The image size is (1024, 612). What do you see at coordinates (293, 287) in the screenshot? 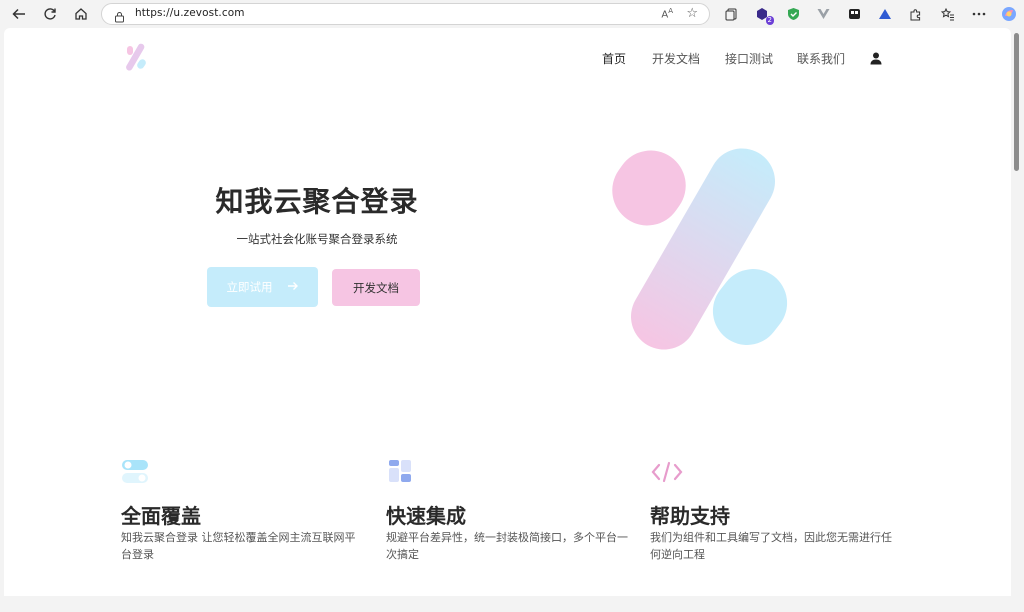
I see `arrow-right-icon` at bounding box center [293, 287].